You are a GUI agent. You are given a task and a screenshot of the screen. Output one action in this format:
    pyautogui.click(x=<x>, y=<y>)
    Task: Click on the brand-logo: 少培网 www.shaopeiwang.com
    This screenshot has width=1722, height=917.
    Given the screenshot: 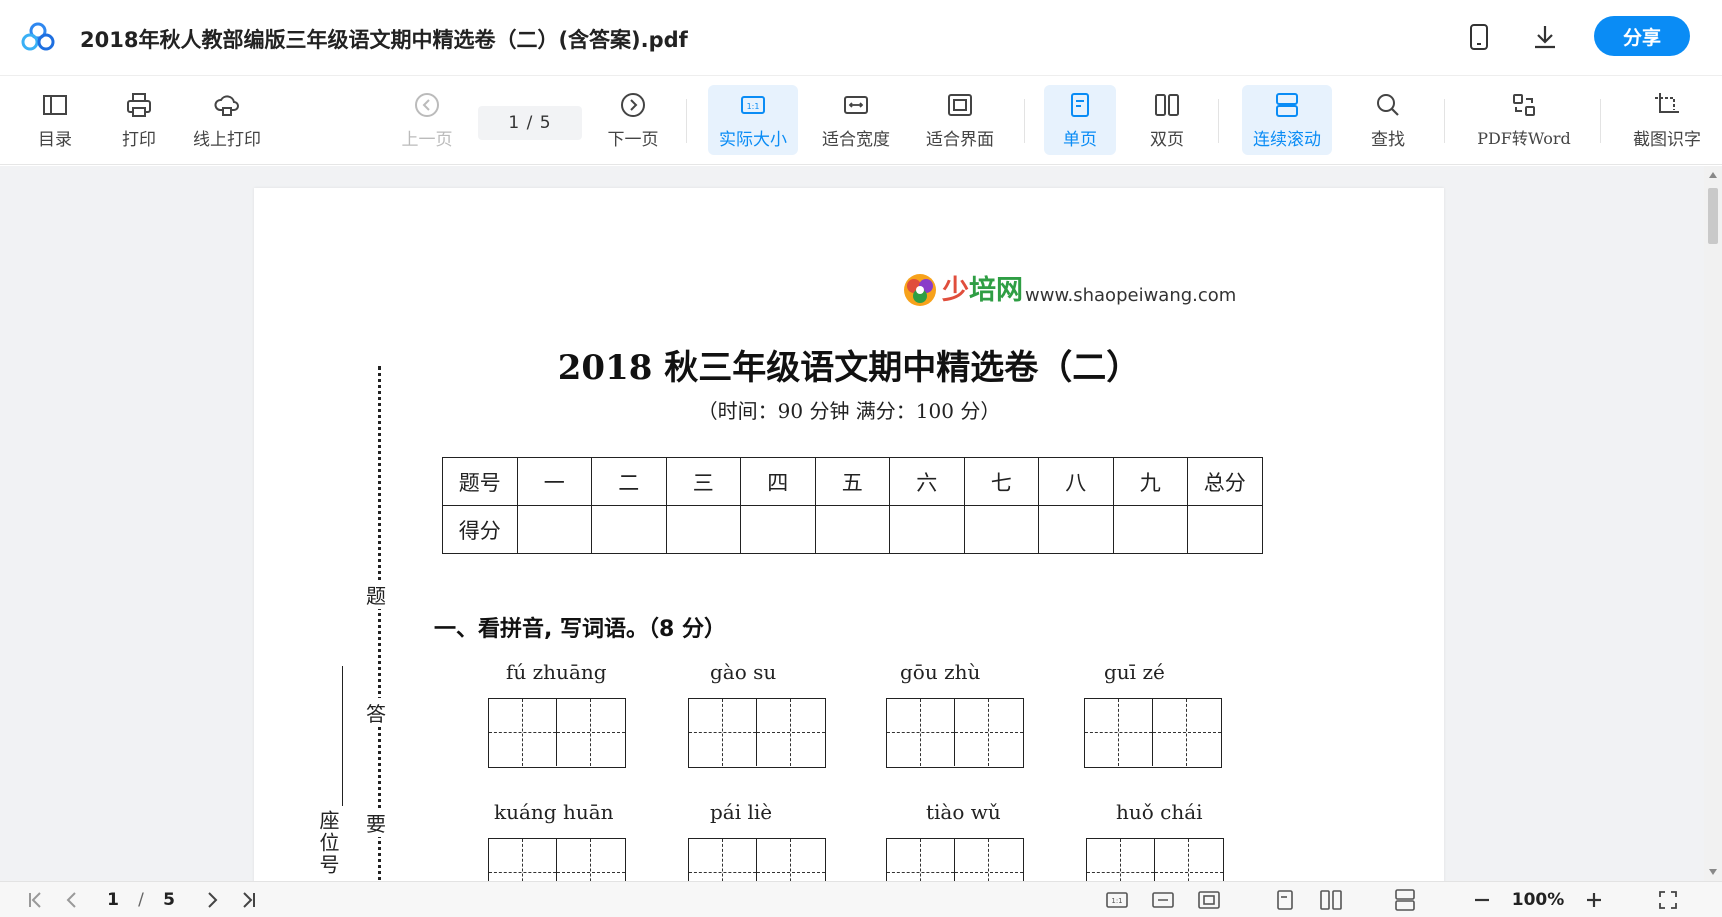 What is the action you would take?
    pyautogui.click(x=1069, y=290)
    